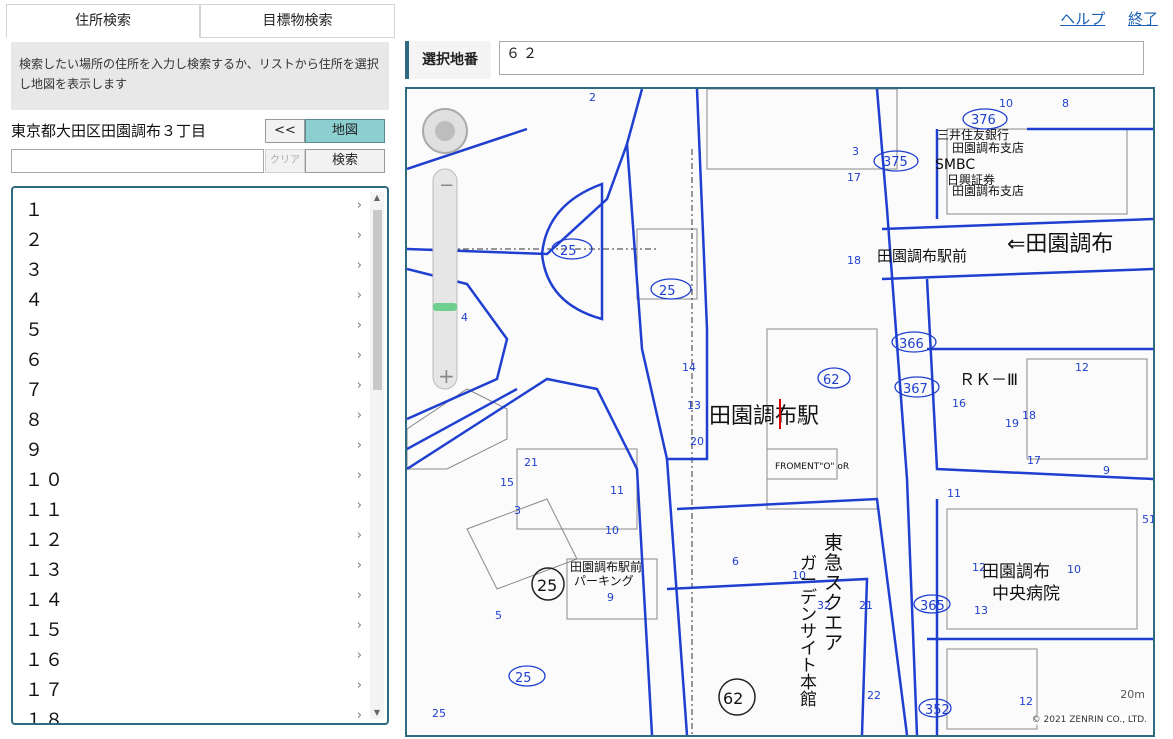 The image size is (1173, 739). I want to click on svg-text: 3, so click(517, 510).